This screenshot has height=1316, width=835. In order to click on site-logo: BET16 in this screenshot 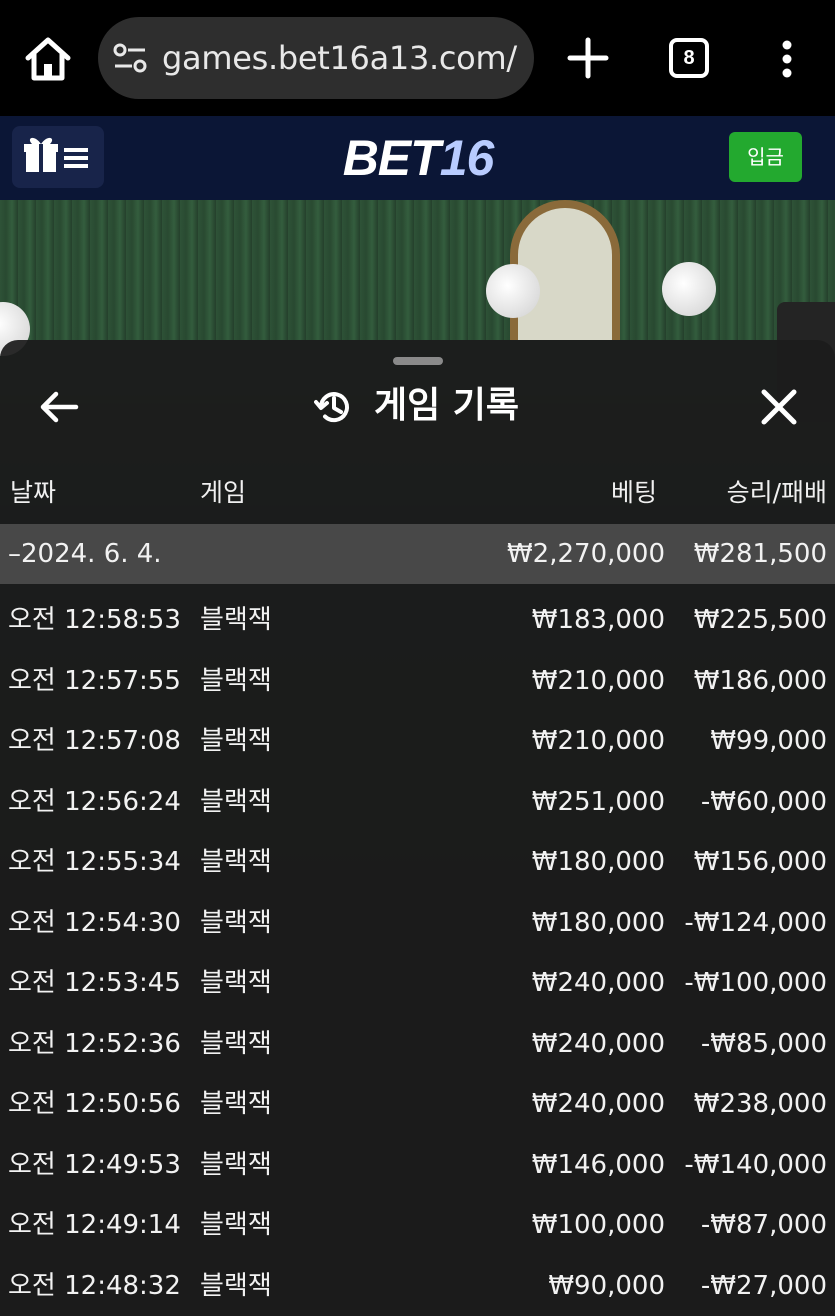, I will do `click(418, 158)`.